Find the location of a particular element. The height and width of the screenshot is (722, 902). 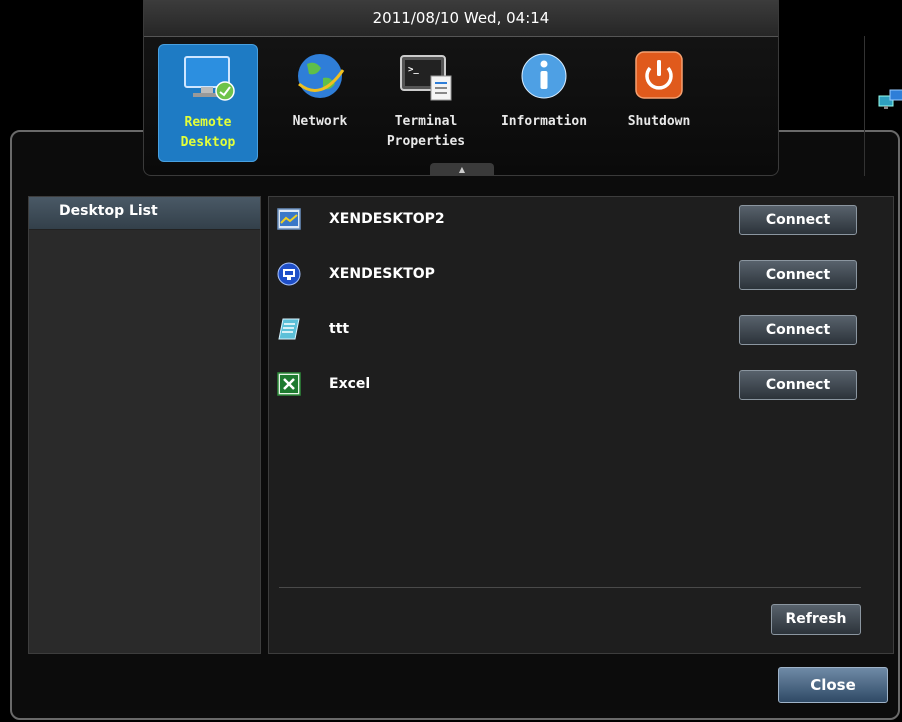

xen-desktop-icon is located at coordinates (289, 274).